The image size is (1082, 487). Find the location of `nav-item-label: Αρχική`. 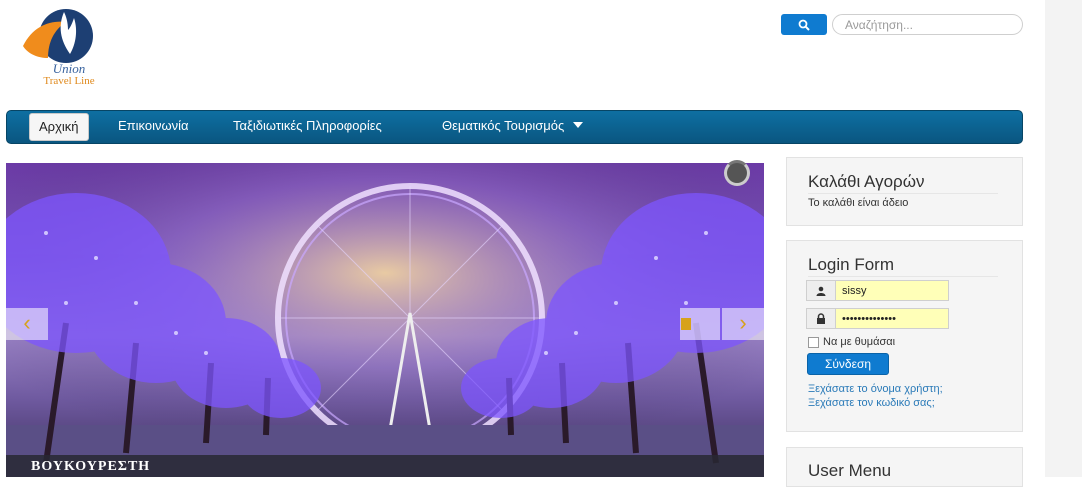

nav-item-label: Αρχική is located at coordinates (59, 126).